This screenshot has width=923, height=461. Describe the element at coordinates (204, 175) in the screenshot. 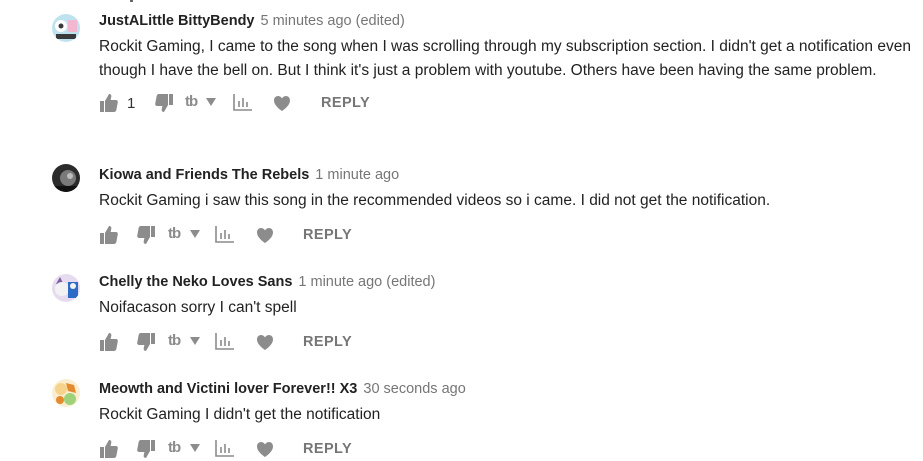

I see `comment-author: Kiowa and Friends The Rebels` at that location.